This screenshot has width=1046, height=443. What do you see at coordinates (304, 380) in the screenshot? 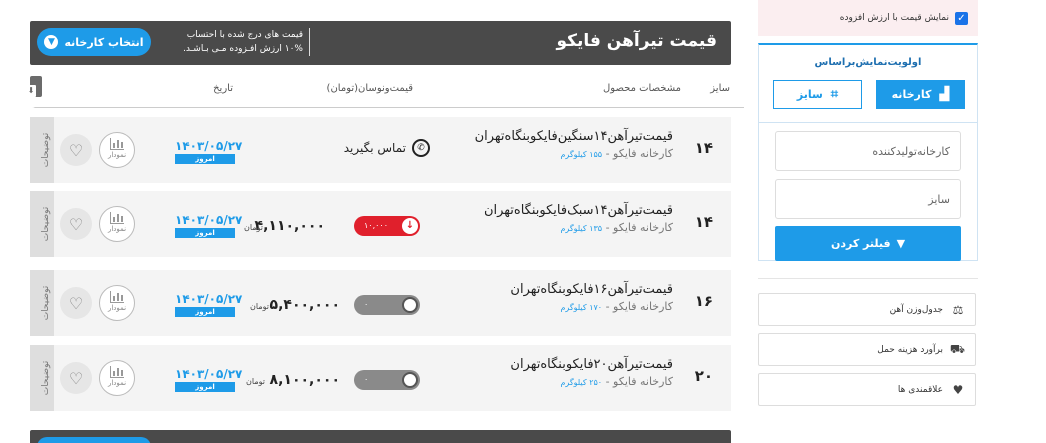
I see `price-value: ۸,۱۰۰,۰۰۰` at bounding box center [304, 380].